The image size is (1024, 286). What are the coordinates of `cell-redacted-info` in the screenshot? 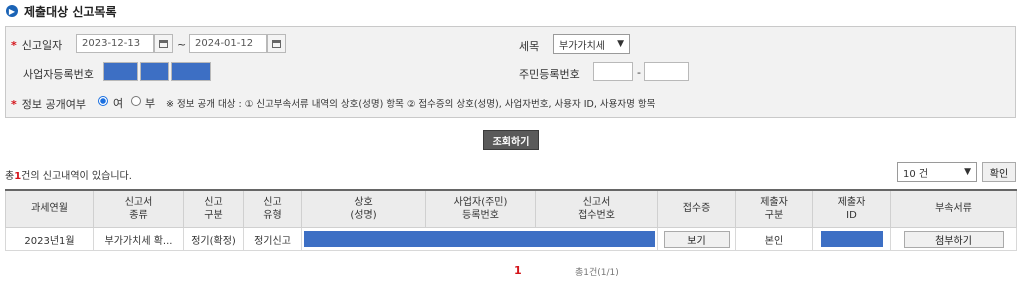 It's located at (479, 239).